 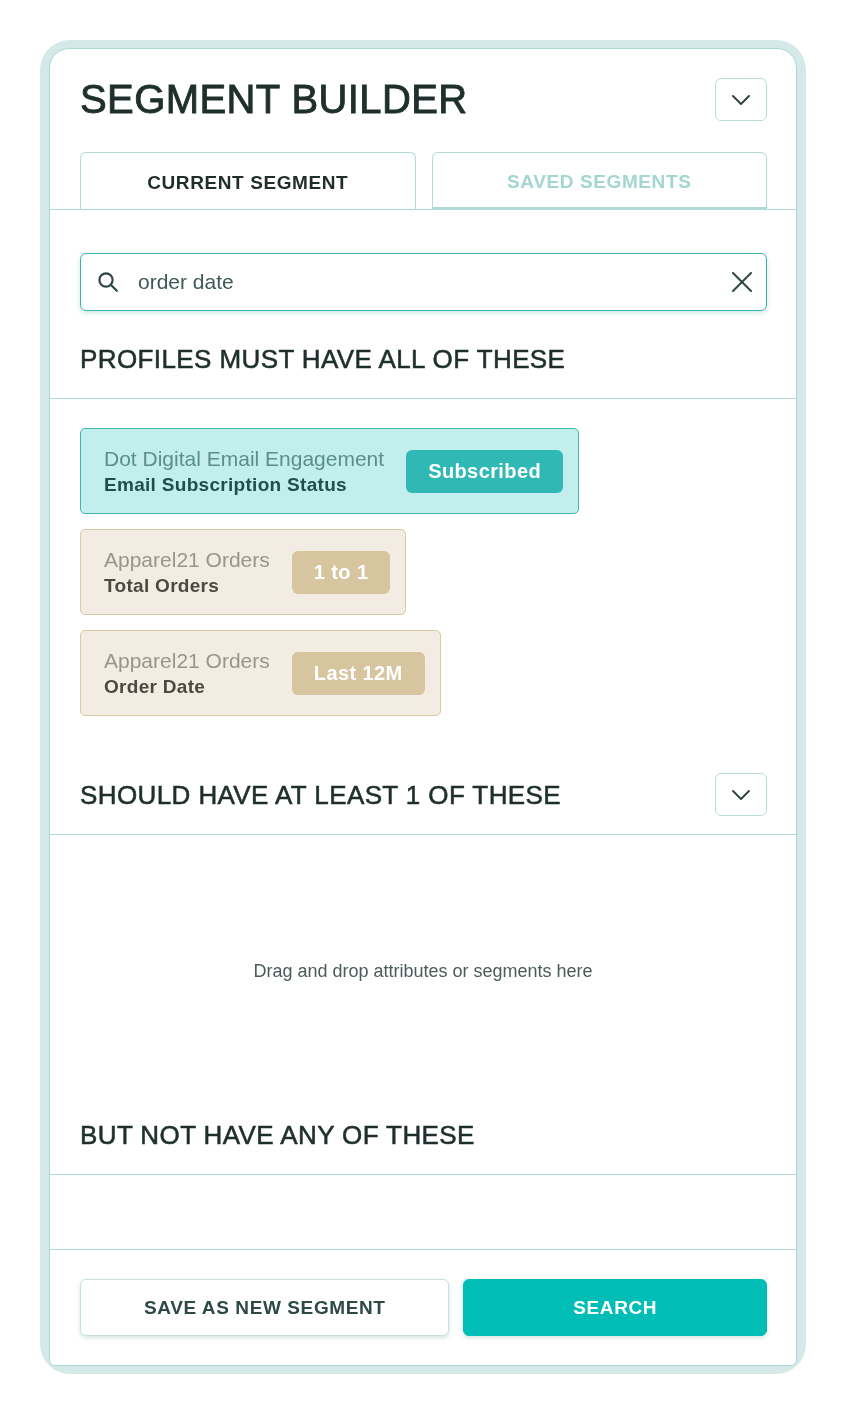 I want to click on criterion-source: Dot Digital Email Engagement, so click(x=244, y=458).